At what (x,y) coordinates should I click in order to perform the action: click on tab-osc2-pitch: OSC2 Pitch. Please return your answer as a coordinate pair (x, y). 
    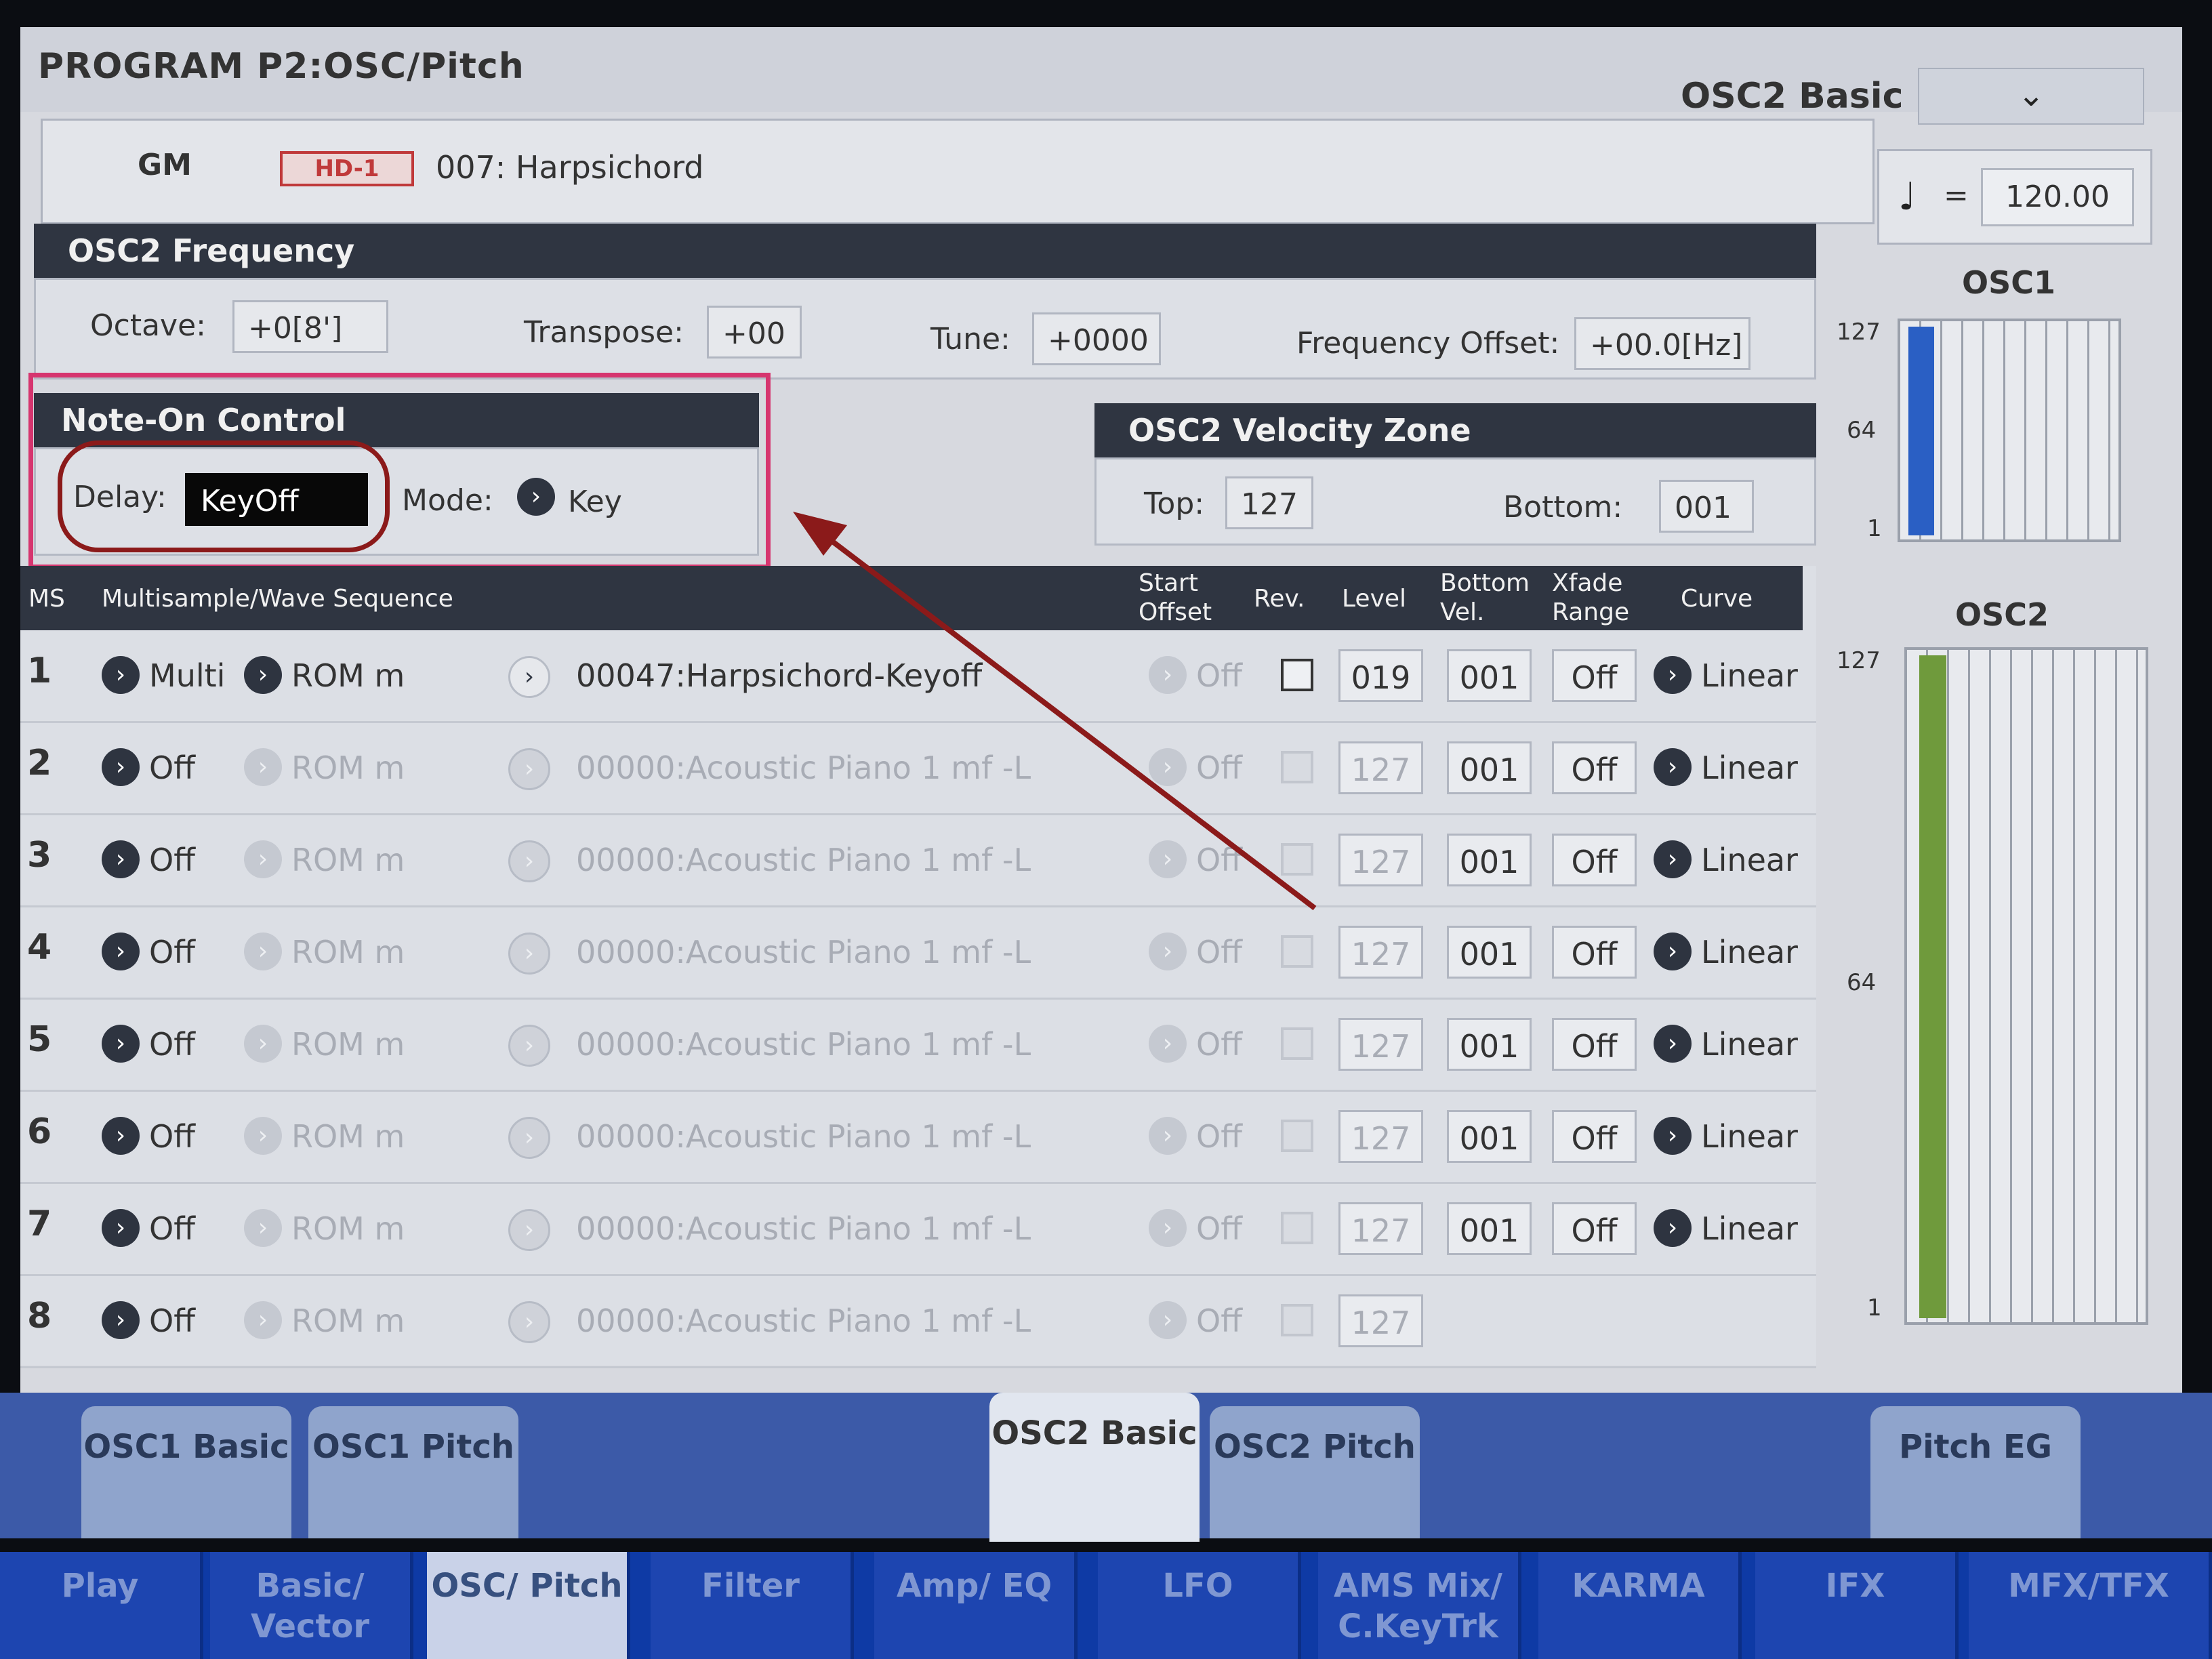
    Looking at the image, I should click on (1315, 1472).